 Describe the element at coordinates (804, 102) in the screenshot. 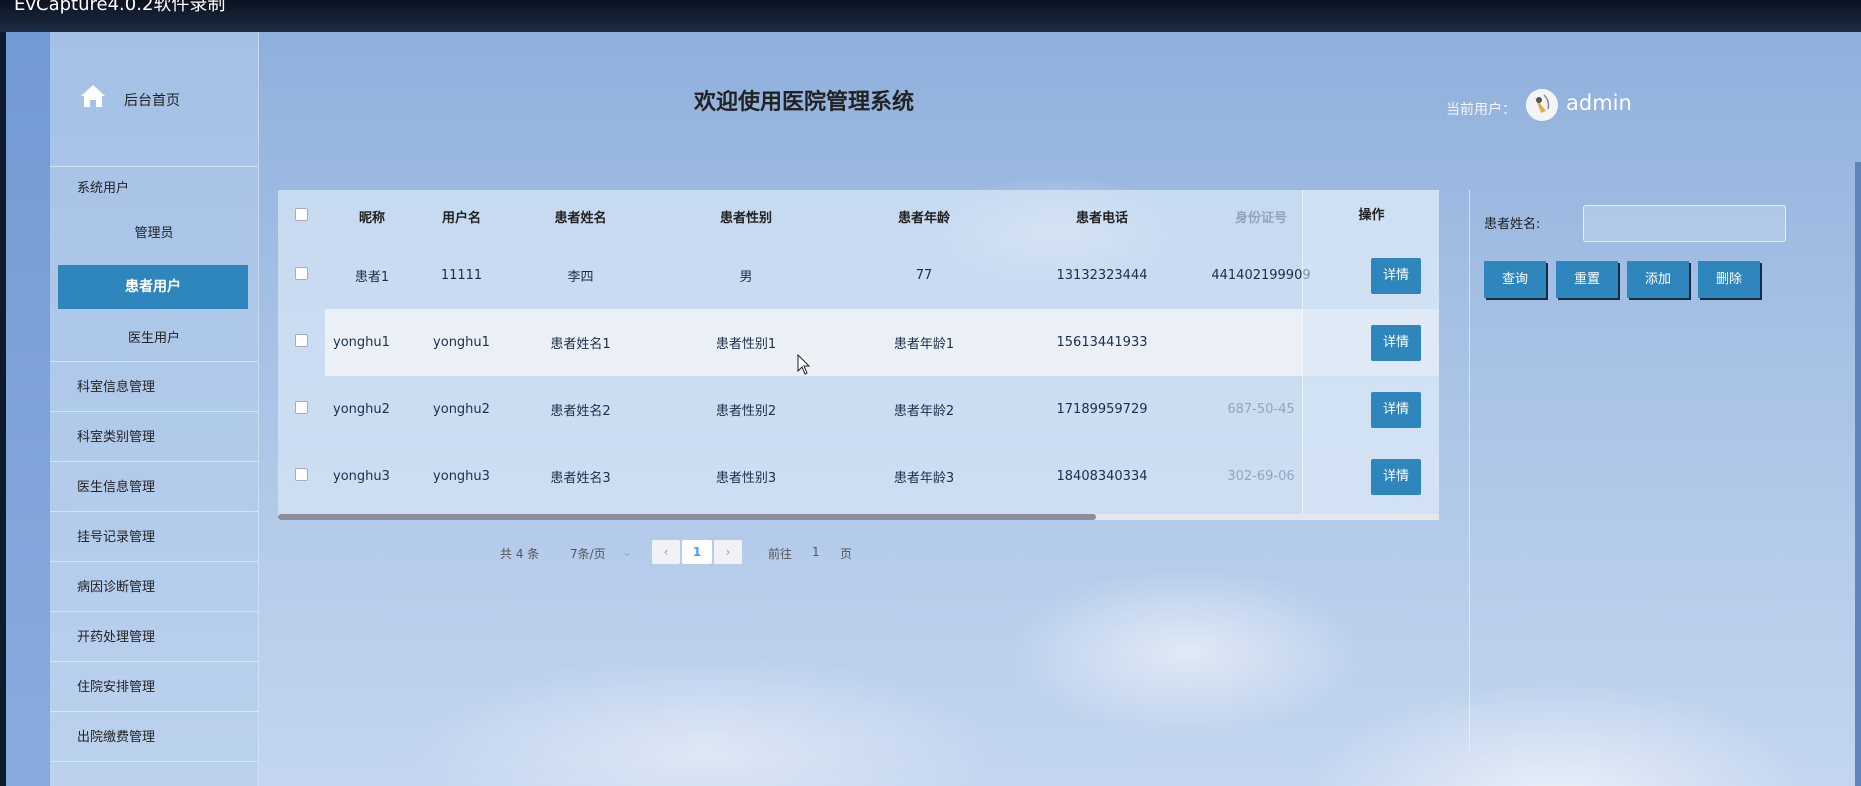

I see `page-title: 欢迎使用医院管理系统` at that location.